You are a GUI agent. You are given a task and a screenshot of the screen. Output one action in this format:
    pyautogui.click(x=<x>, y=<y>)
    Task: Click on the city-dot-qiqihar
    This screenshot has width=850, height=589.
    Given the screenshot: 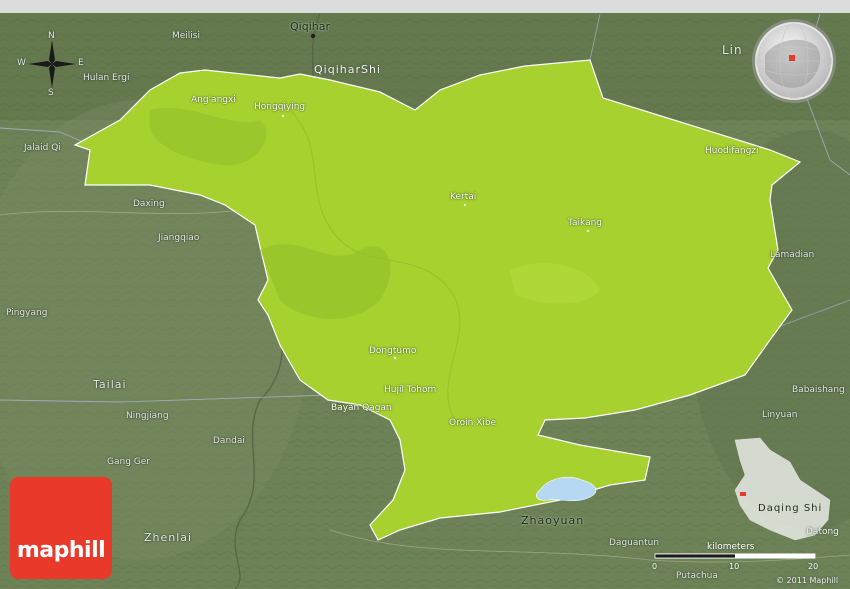 What is the action you would take?
    pyautogui.click(x=313, y=36)
    